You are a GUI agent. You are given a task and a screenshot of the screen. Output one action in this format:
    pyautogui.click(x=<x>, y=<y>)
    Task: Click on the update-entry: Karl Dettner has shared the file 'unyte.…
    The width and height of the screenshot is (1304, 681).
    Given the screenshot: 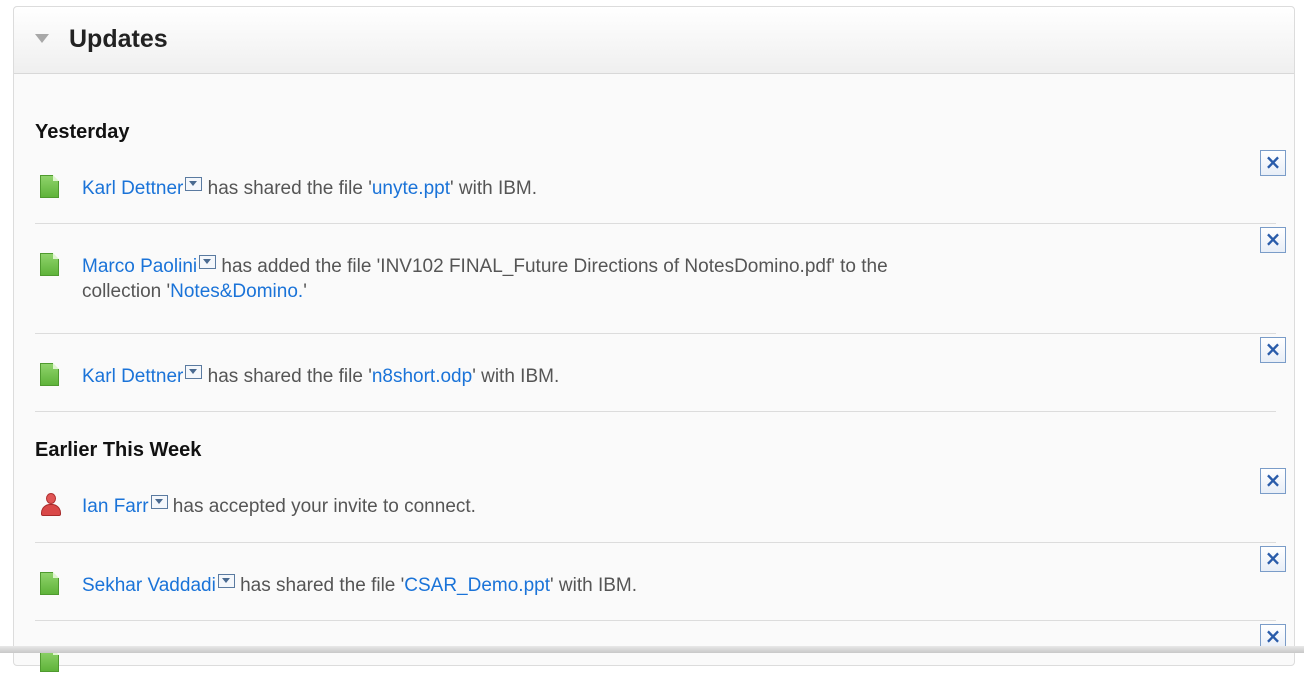 What is the action you would take?
    pyautogui.click(x=660, y=185)
    